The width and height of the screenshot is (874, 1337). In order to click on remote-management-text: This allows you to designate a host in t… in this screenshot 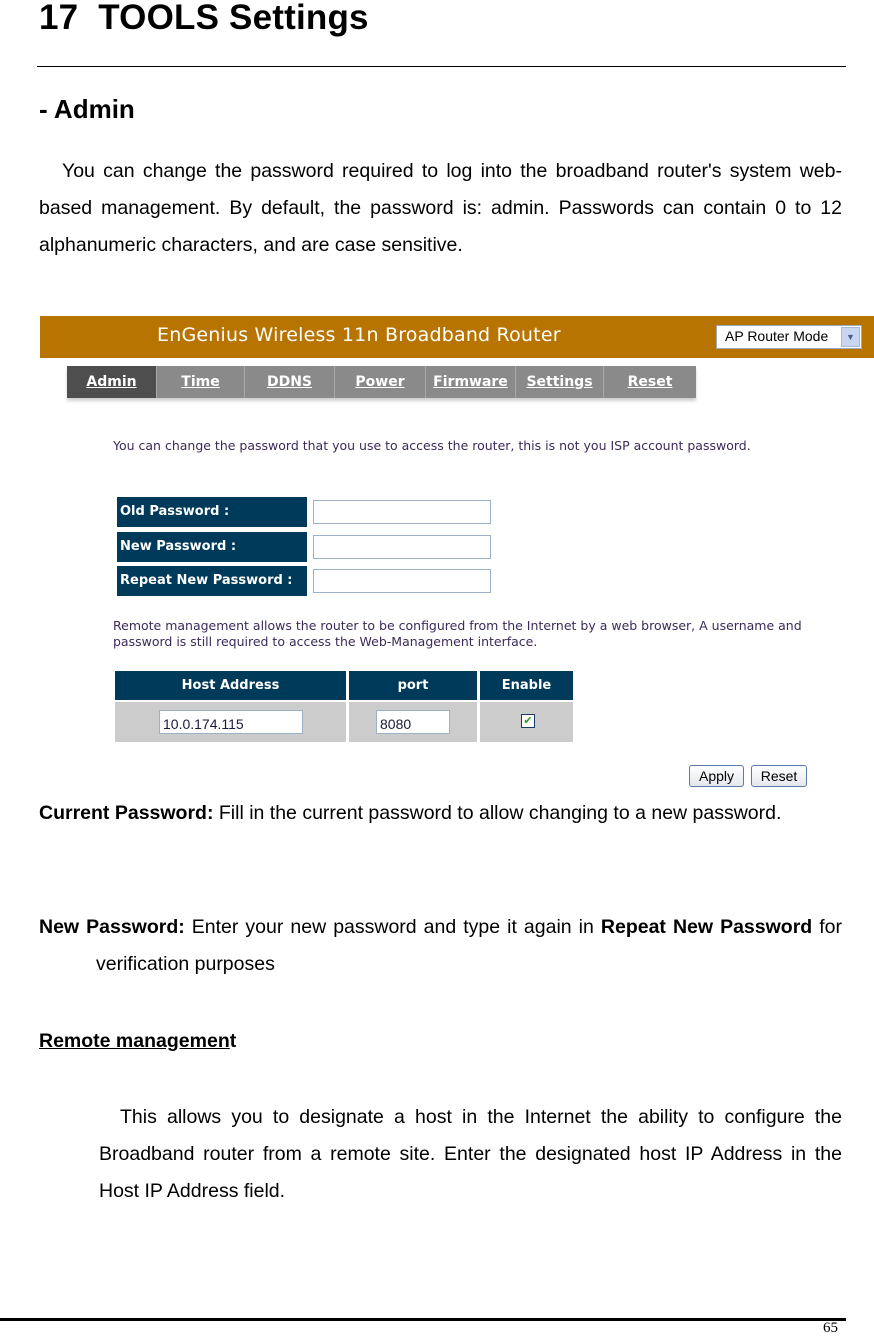, I will do `click(470, 1154)`.